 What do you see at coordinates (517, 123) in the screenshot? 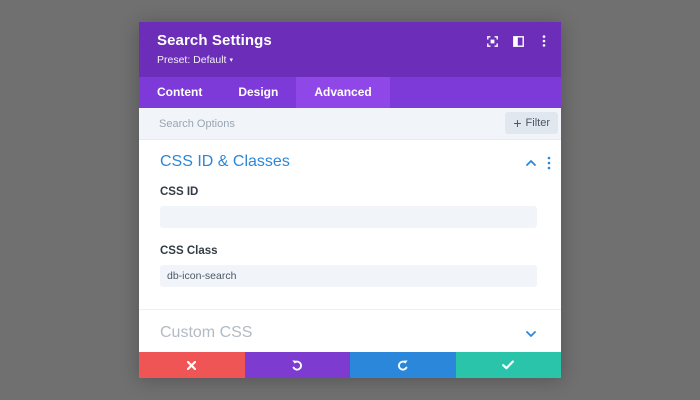
I see `plus-icon: +` at bounding box center [517, 123].